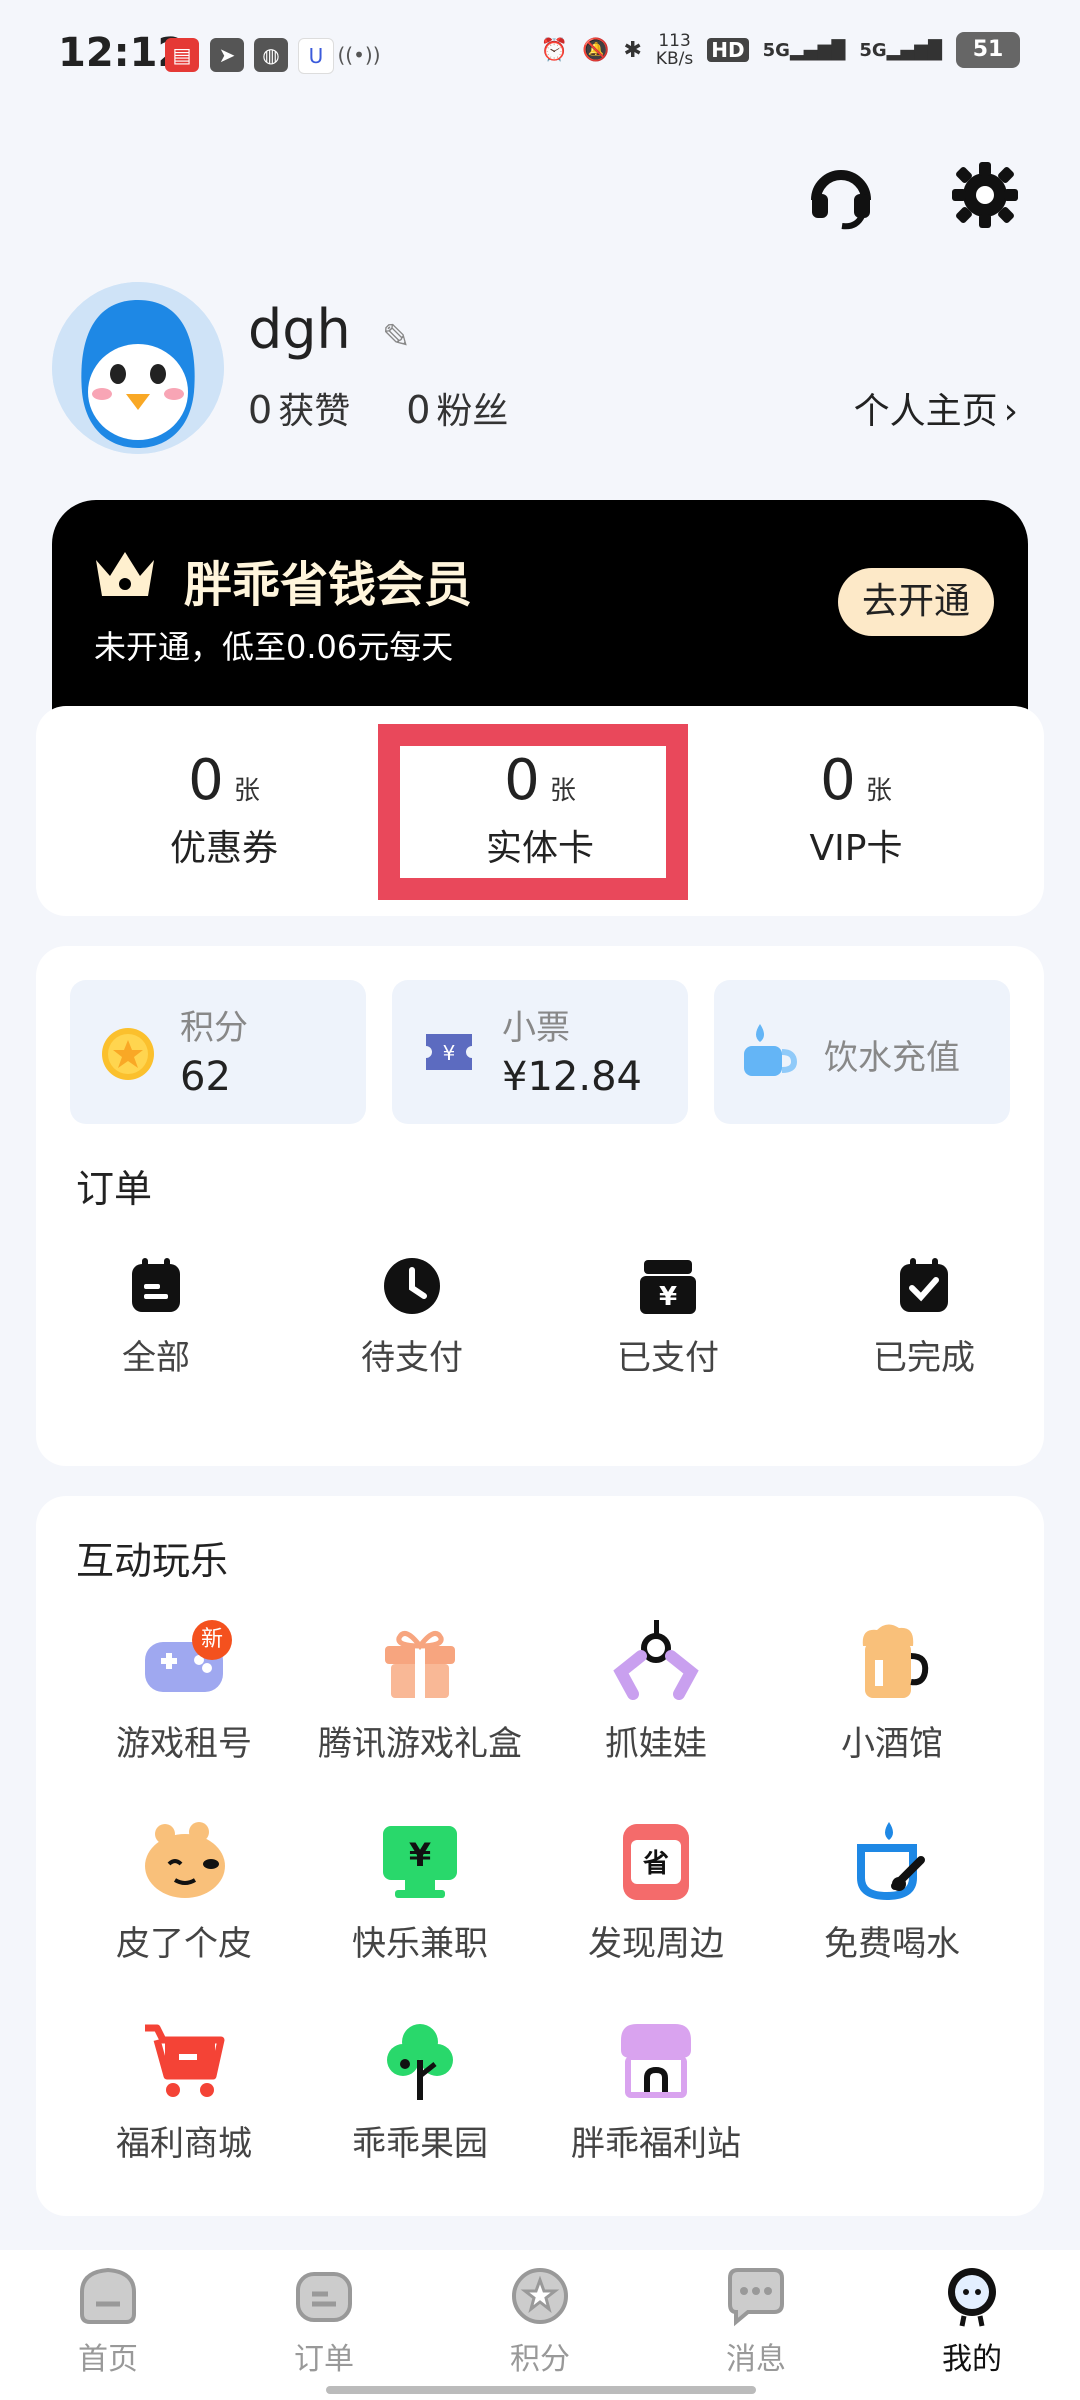 This screenshot has width=1080, height=2400. Describe the element at coordinates (900, 50) in the screenshot. I see `signal-2: 5G▂▄▆█` at that location.